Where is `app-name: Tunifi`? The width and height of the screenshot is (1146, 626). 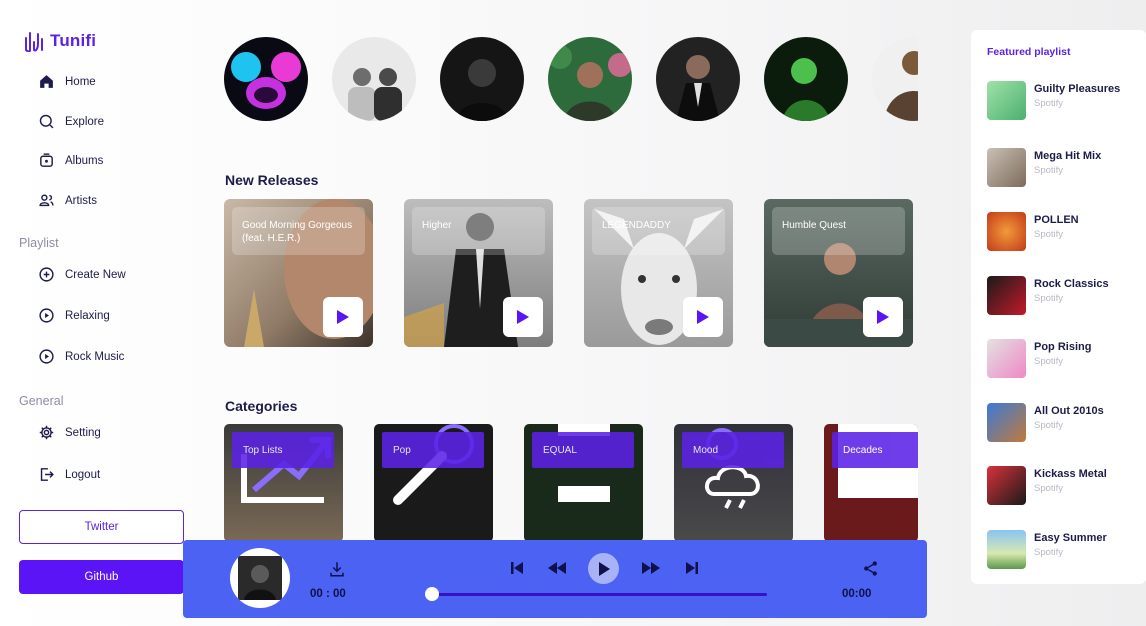 app-name: Tunifi is located at coordinates (73, 40).